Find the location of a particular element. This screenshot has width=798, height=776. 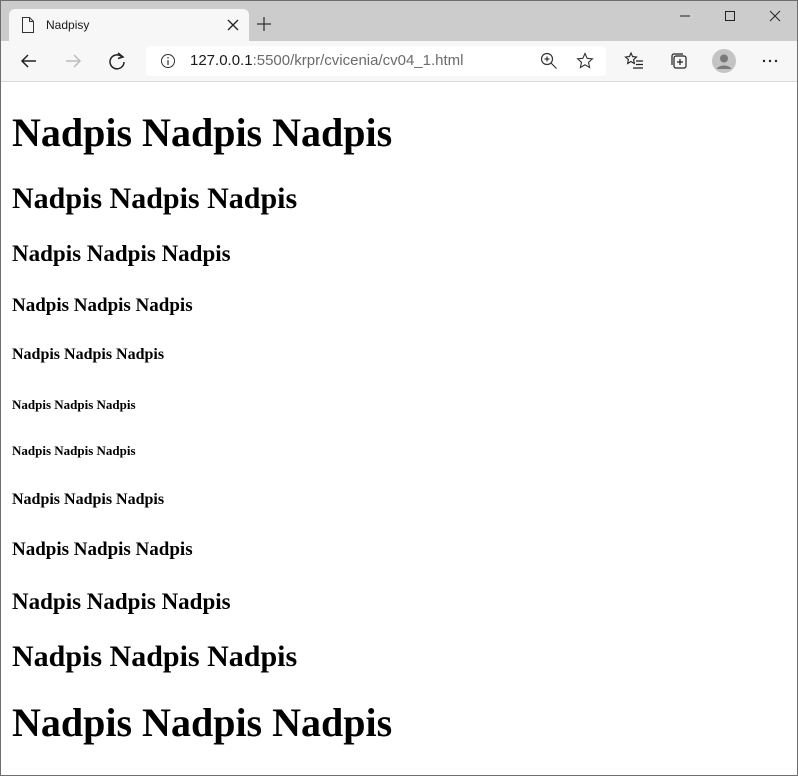

favorites-icon is located at coordinates (634, 61).